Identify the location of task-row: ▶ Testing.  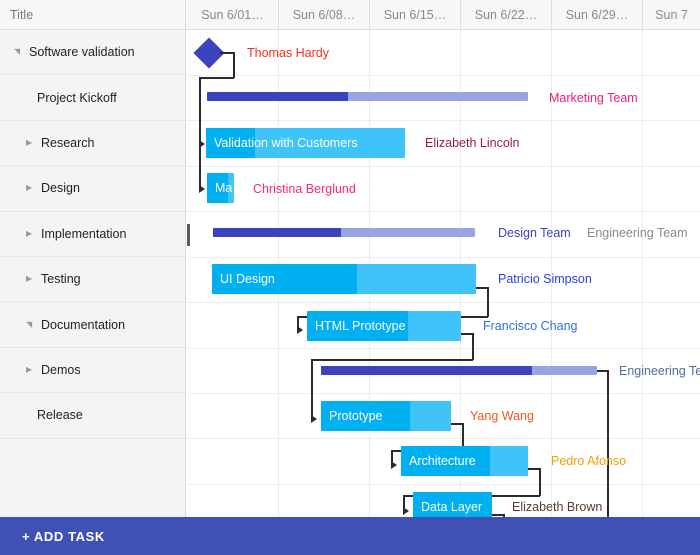
(92, 280).